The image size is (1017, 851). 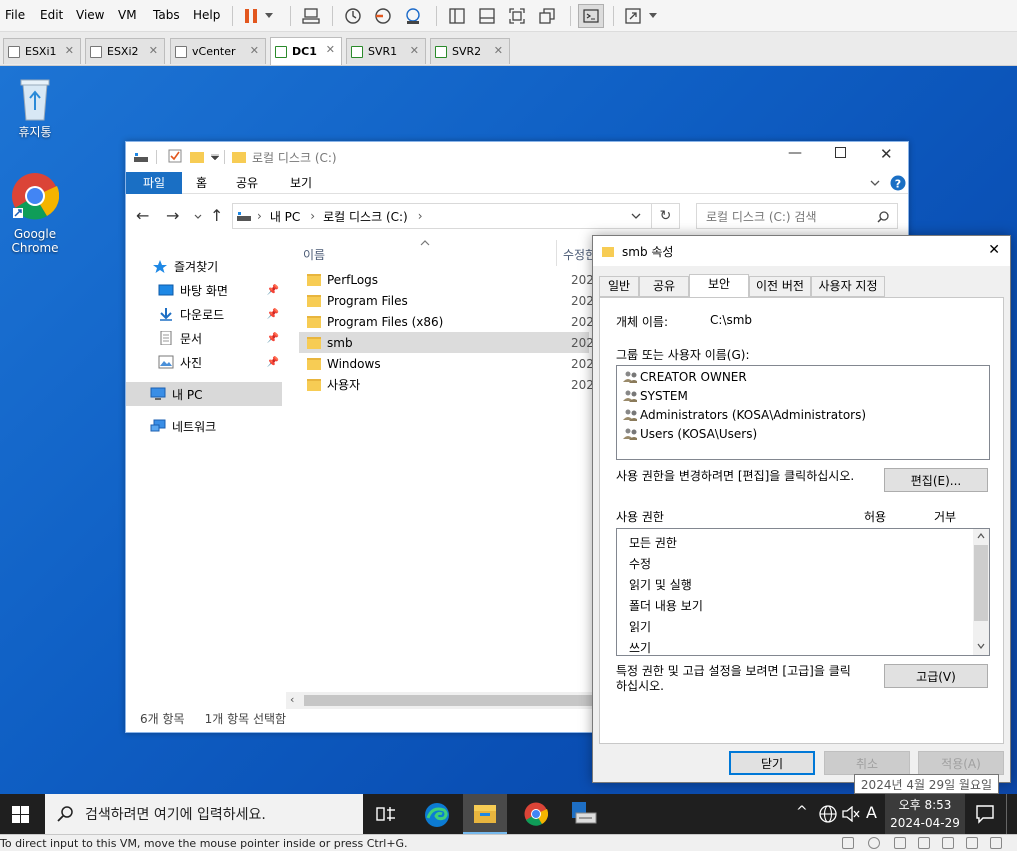 I want to click on nav-documents: 문서 📌, so click(x=204, y=338).